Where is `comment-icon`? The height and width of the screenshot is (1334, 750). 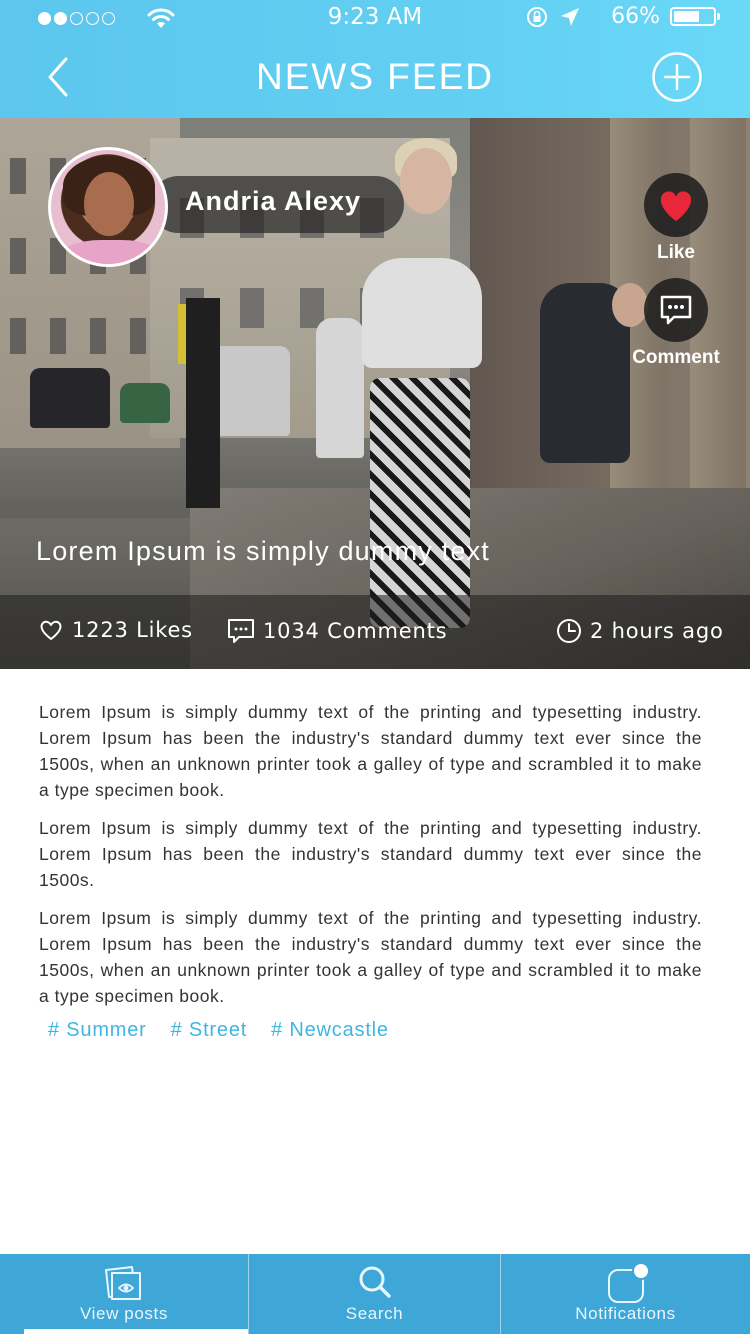
comment-icon is located at coordinates (676, 310).